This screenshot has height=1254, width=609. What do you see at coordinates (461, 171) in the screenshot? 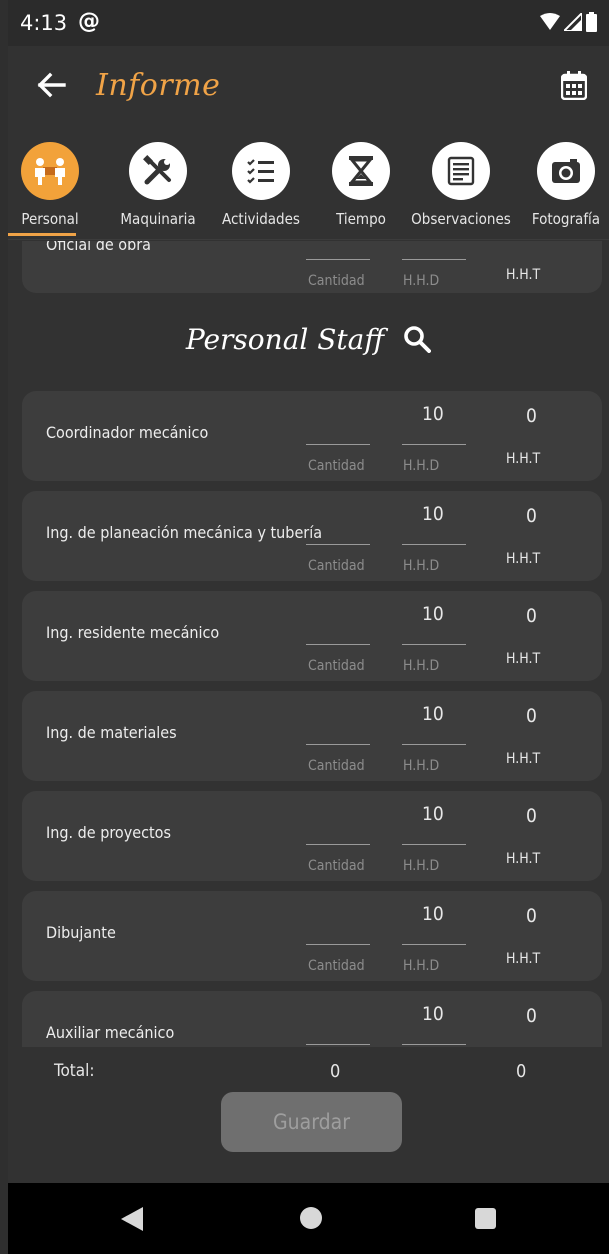
I see `document-icon` at bounding box center [461, 171].